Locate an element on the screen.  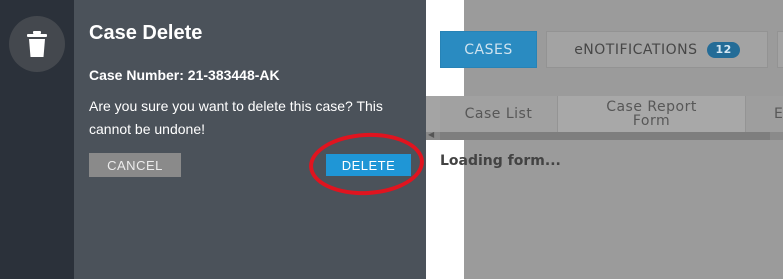
subtab-e-label: E is located at coordinates (778, 114).